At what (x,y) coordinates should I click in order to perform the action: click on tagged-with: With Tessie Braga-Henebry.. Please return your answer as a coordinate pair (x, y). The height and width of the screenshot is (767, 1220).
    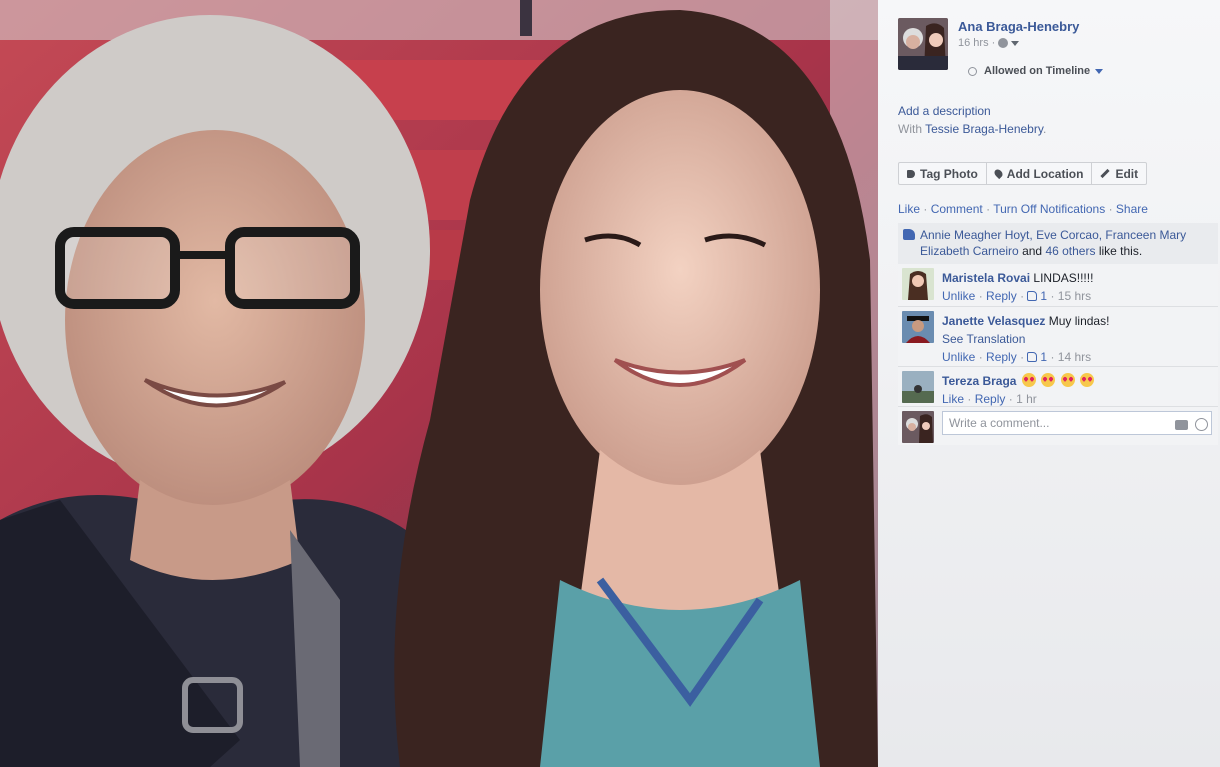
    Looking at the image, I should click on (972, 129).